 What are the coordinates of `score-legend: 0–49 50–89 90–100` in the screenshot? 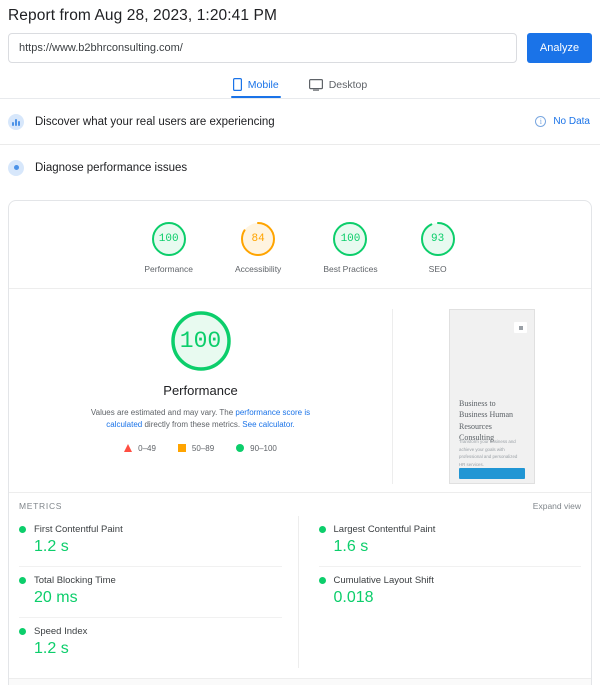 It's located at (200, 448).